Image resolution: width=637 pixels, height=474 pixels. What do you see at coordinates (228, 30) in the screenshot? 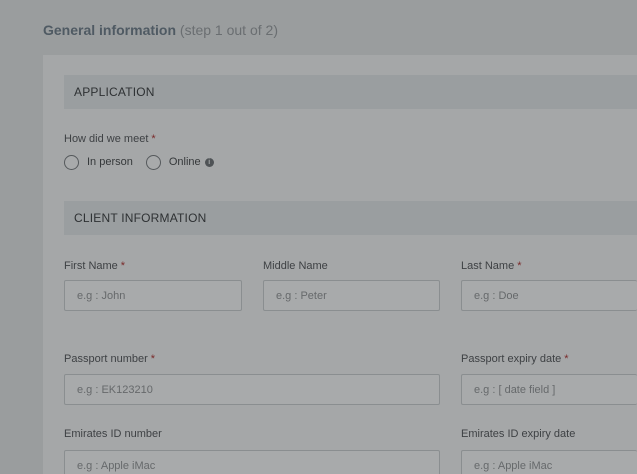
I see `step-indicator: (step 1 out of 2)` at bounding box center [228, 30].